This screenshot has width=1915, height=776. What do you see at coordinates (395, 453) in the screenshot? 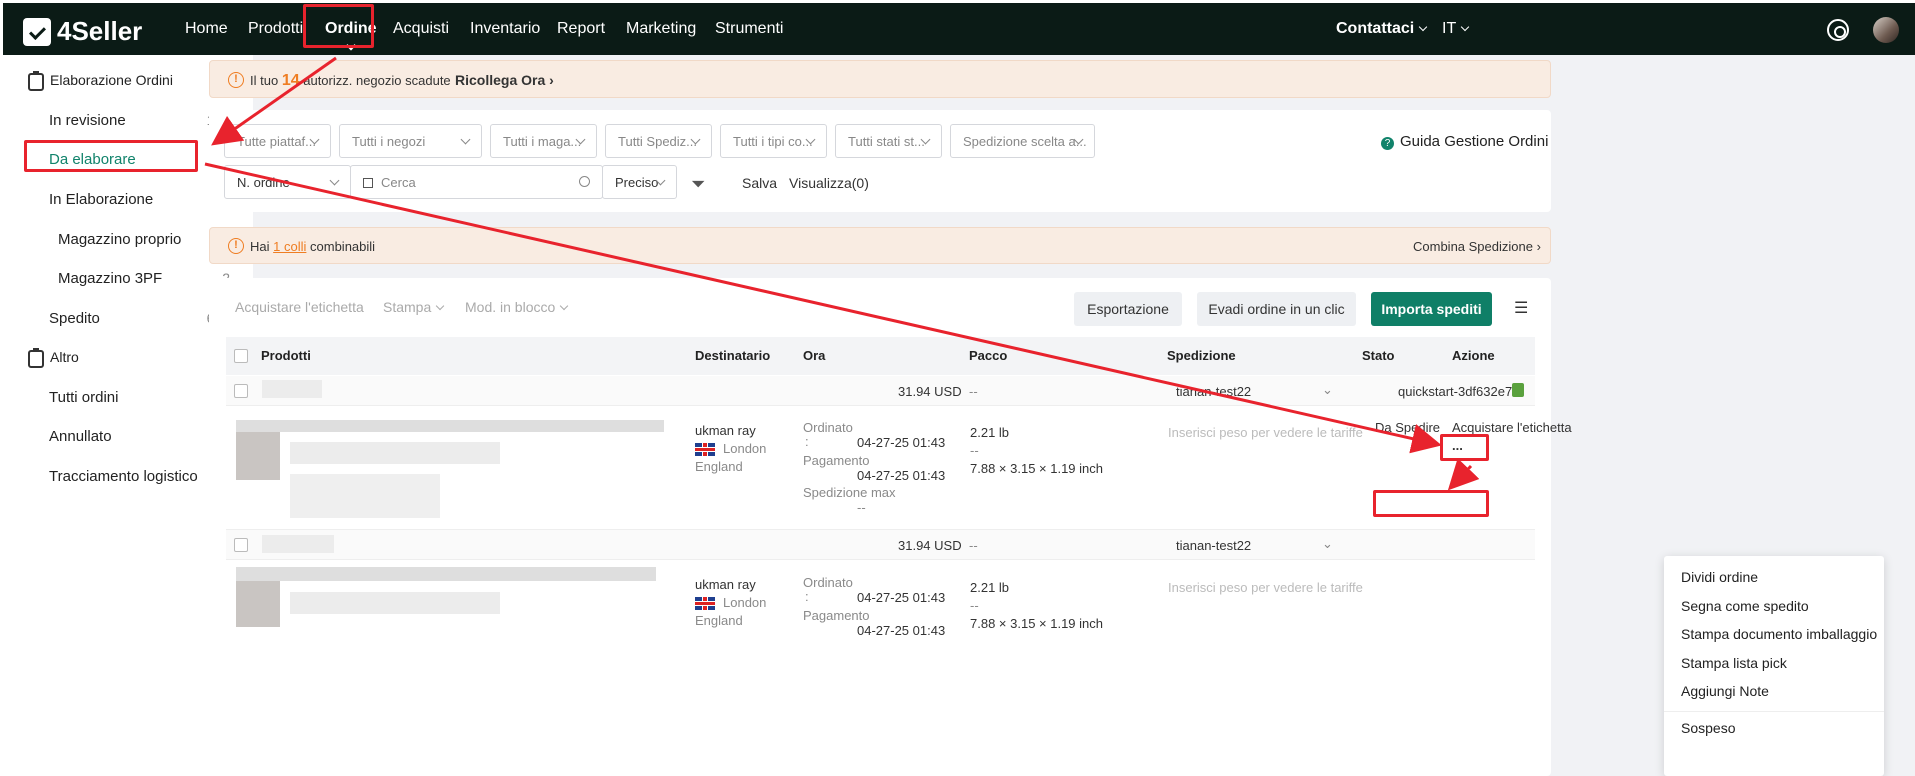
I see `product-info-blurred` at bounding box center [395, 453].